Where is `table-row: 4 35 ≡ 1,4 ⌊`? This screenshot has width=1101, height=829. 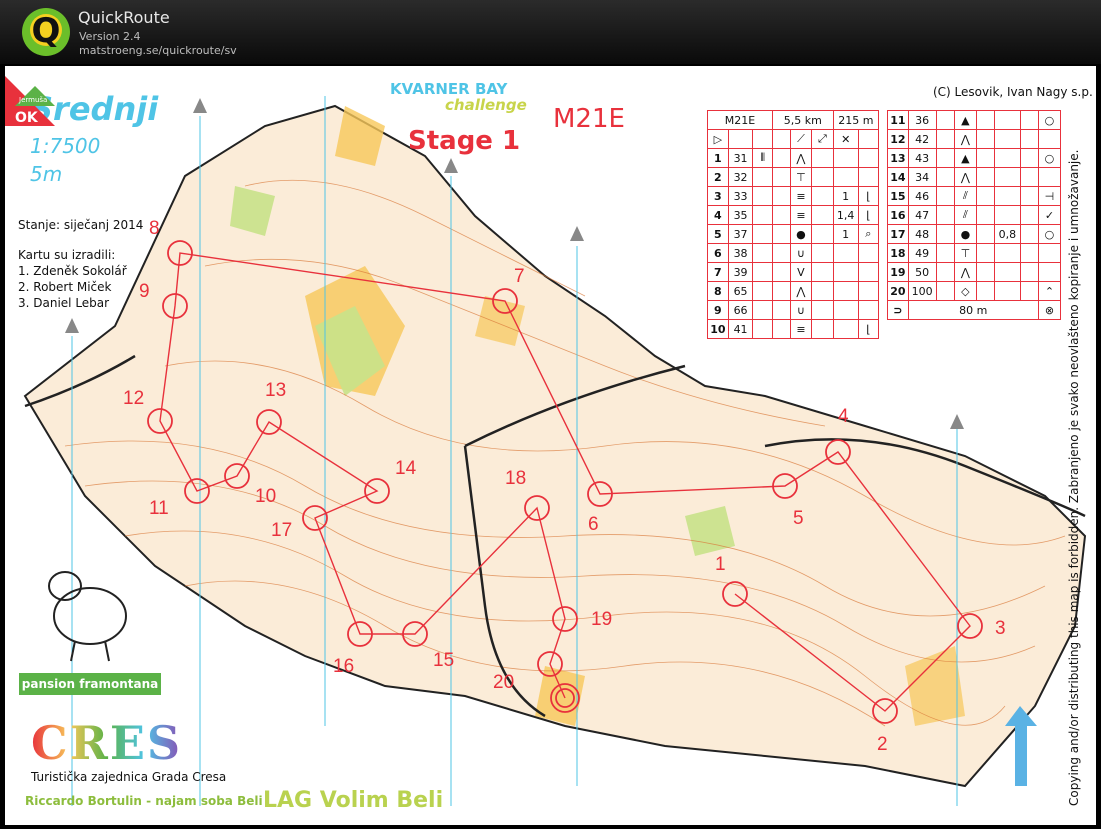 table-row: 4 35 ≡ 1,4 ⌊ is located at coordinates (793, 215).